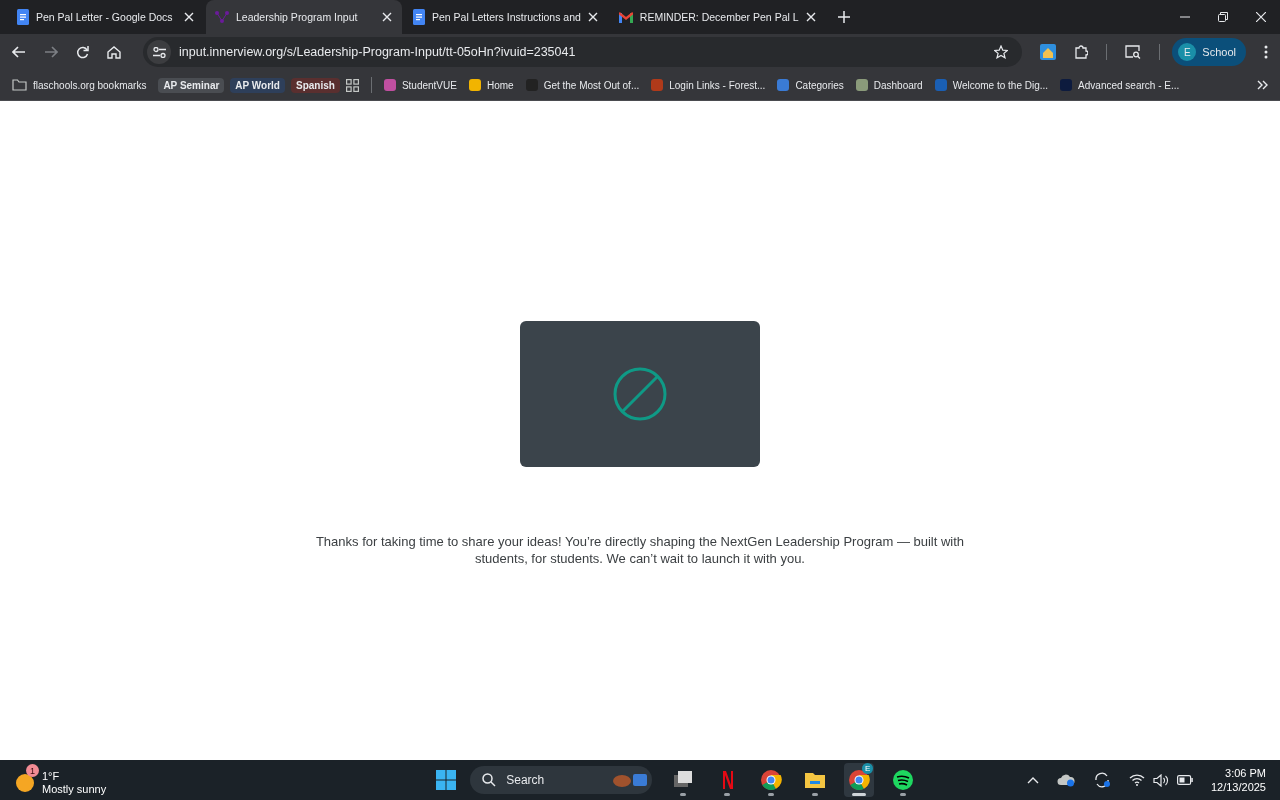 The image size is (1280, 800). I want to click on clock-button: 3:06 PM 12/13/2025, so click(1238, 780).